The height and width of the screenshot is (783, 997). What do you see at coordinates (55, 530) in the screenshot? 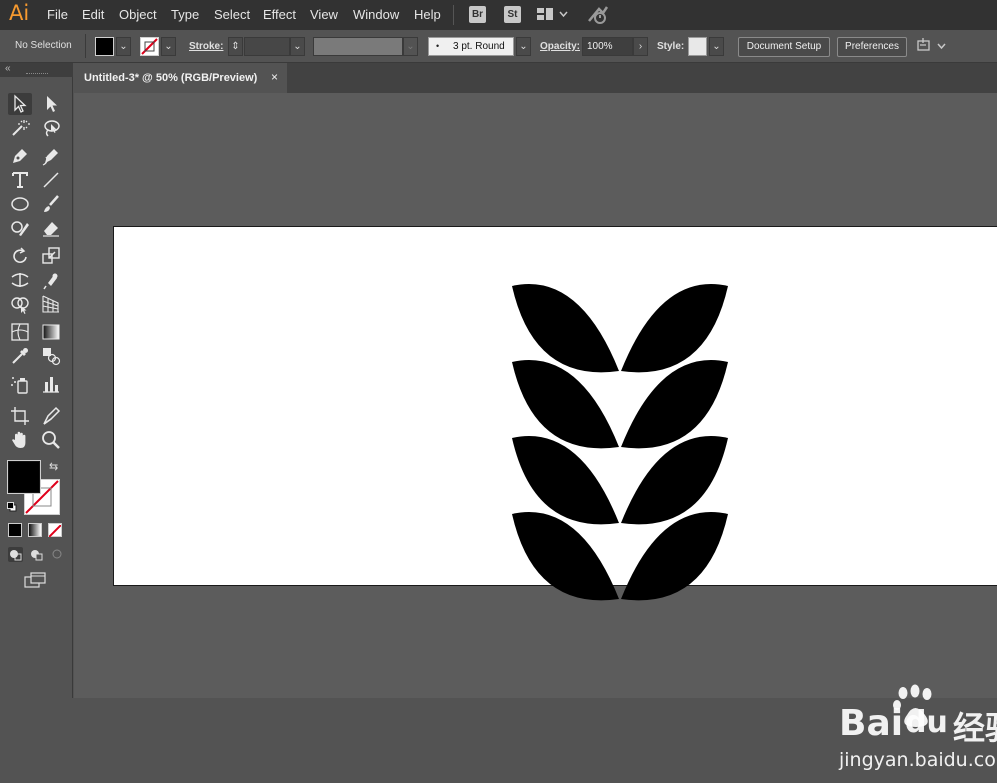
I see `none-mode-button` at bounding box center [55, 530].